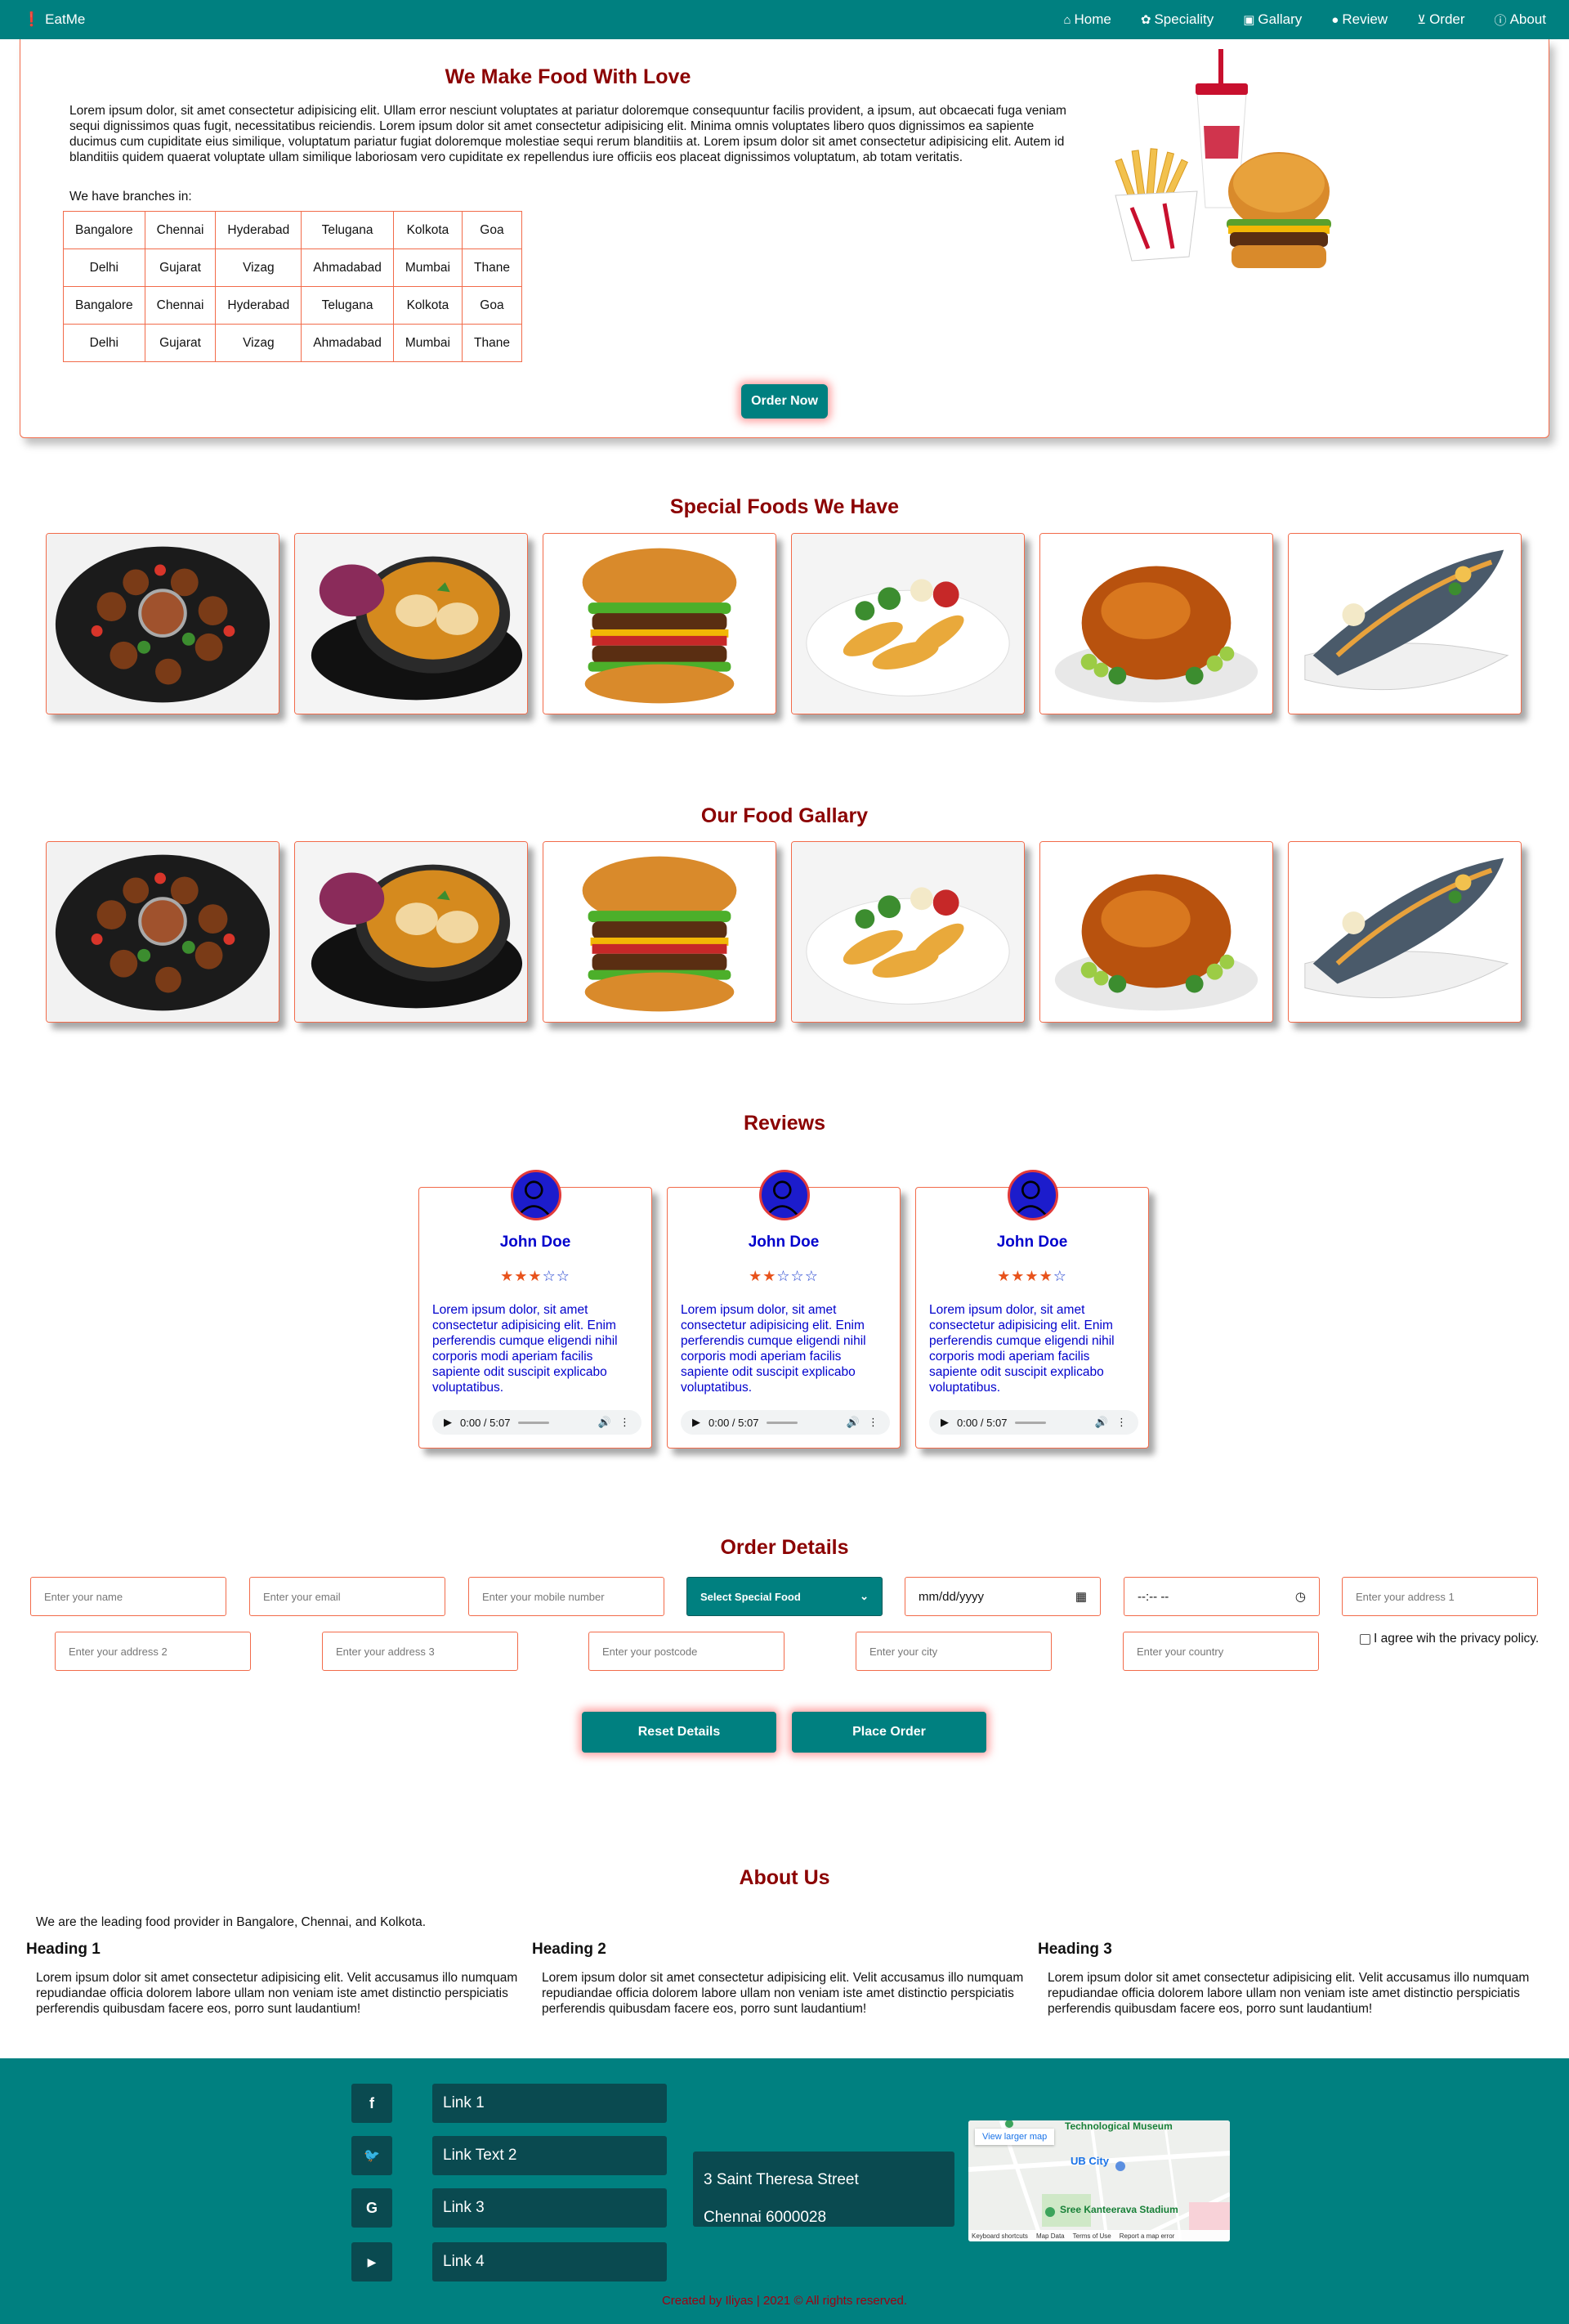 The image size is (1569, 2324). Describe the element at coordinates (1221, 1651) in the screenshot. I see `country-input: Enter your country` at that location.